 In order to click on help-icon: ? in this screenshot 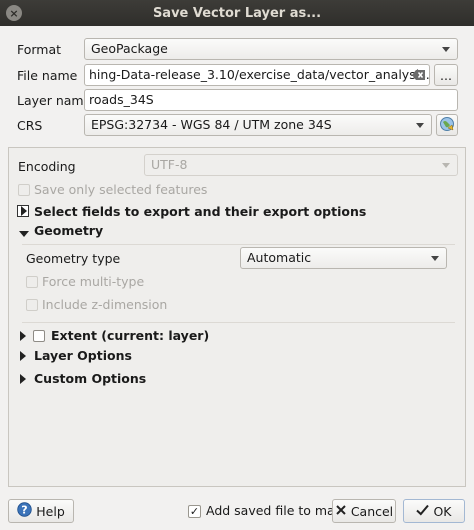, I will do `click(24, 511)`.